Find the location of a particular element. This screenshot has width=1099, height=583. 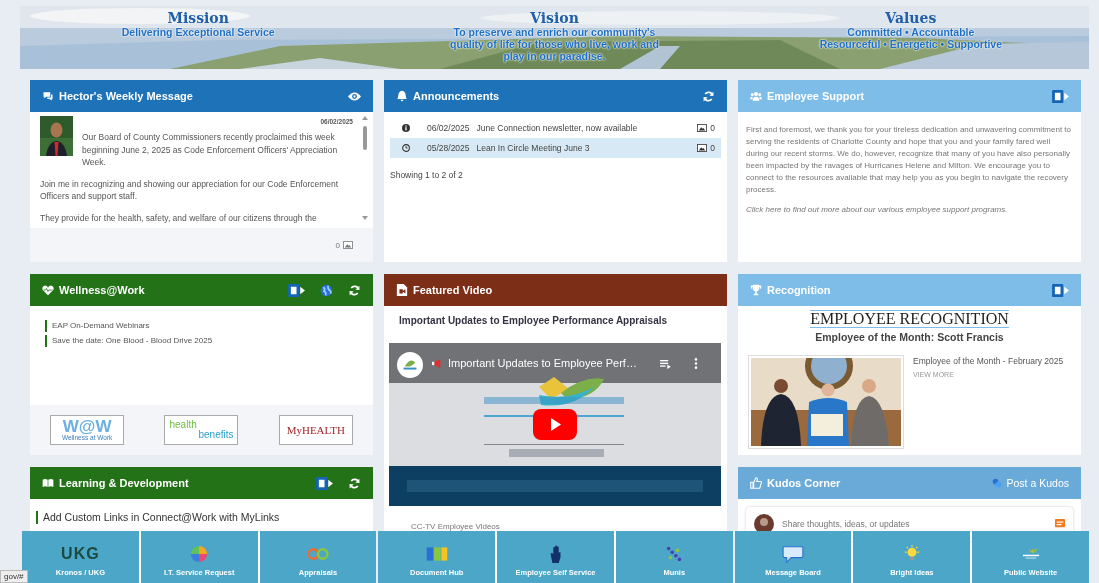

banner-text: Resourceful • Energetic • Supportive is located at coordinates (911, 44).